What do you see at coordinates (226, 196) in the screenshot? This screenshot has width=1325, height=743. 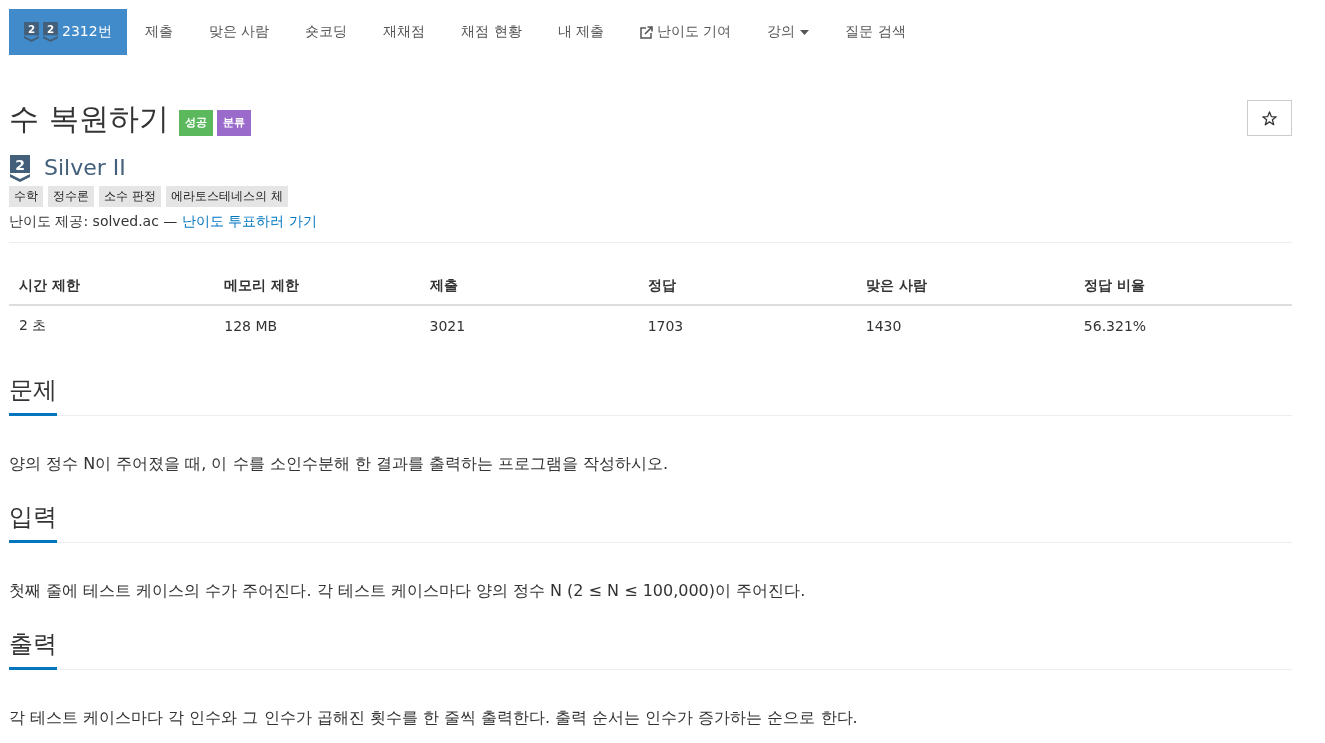 I see `tag: 에라토스테네스의 체` at bounding box center [226, 196].